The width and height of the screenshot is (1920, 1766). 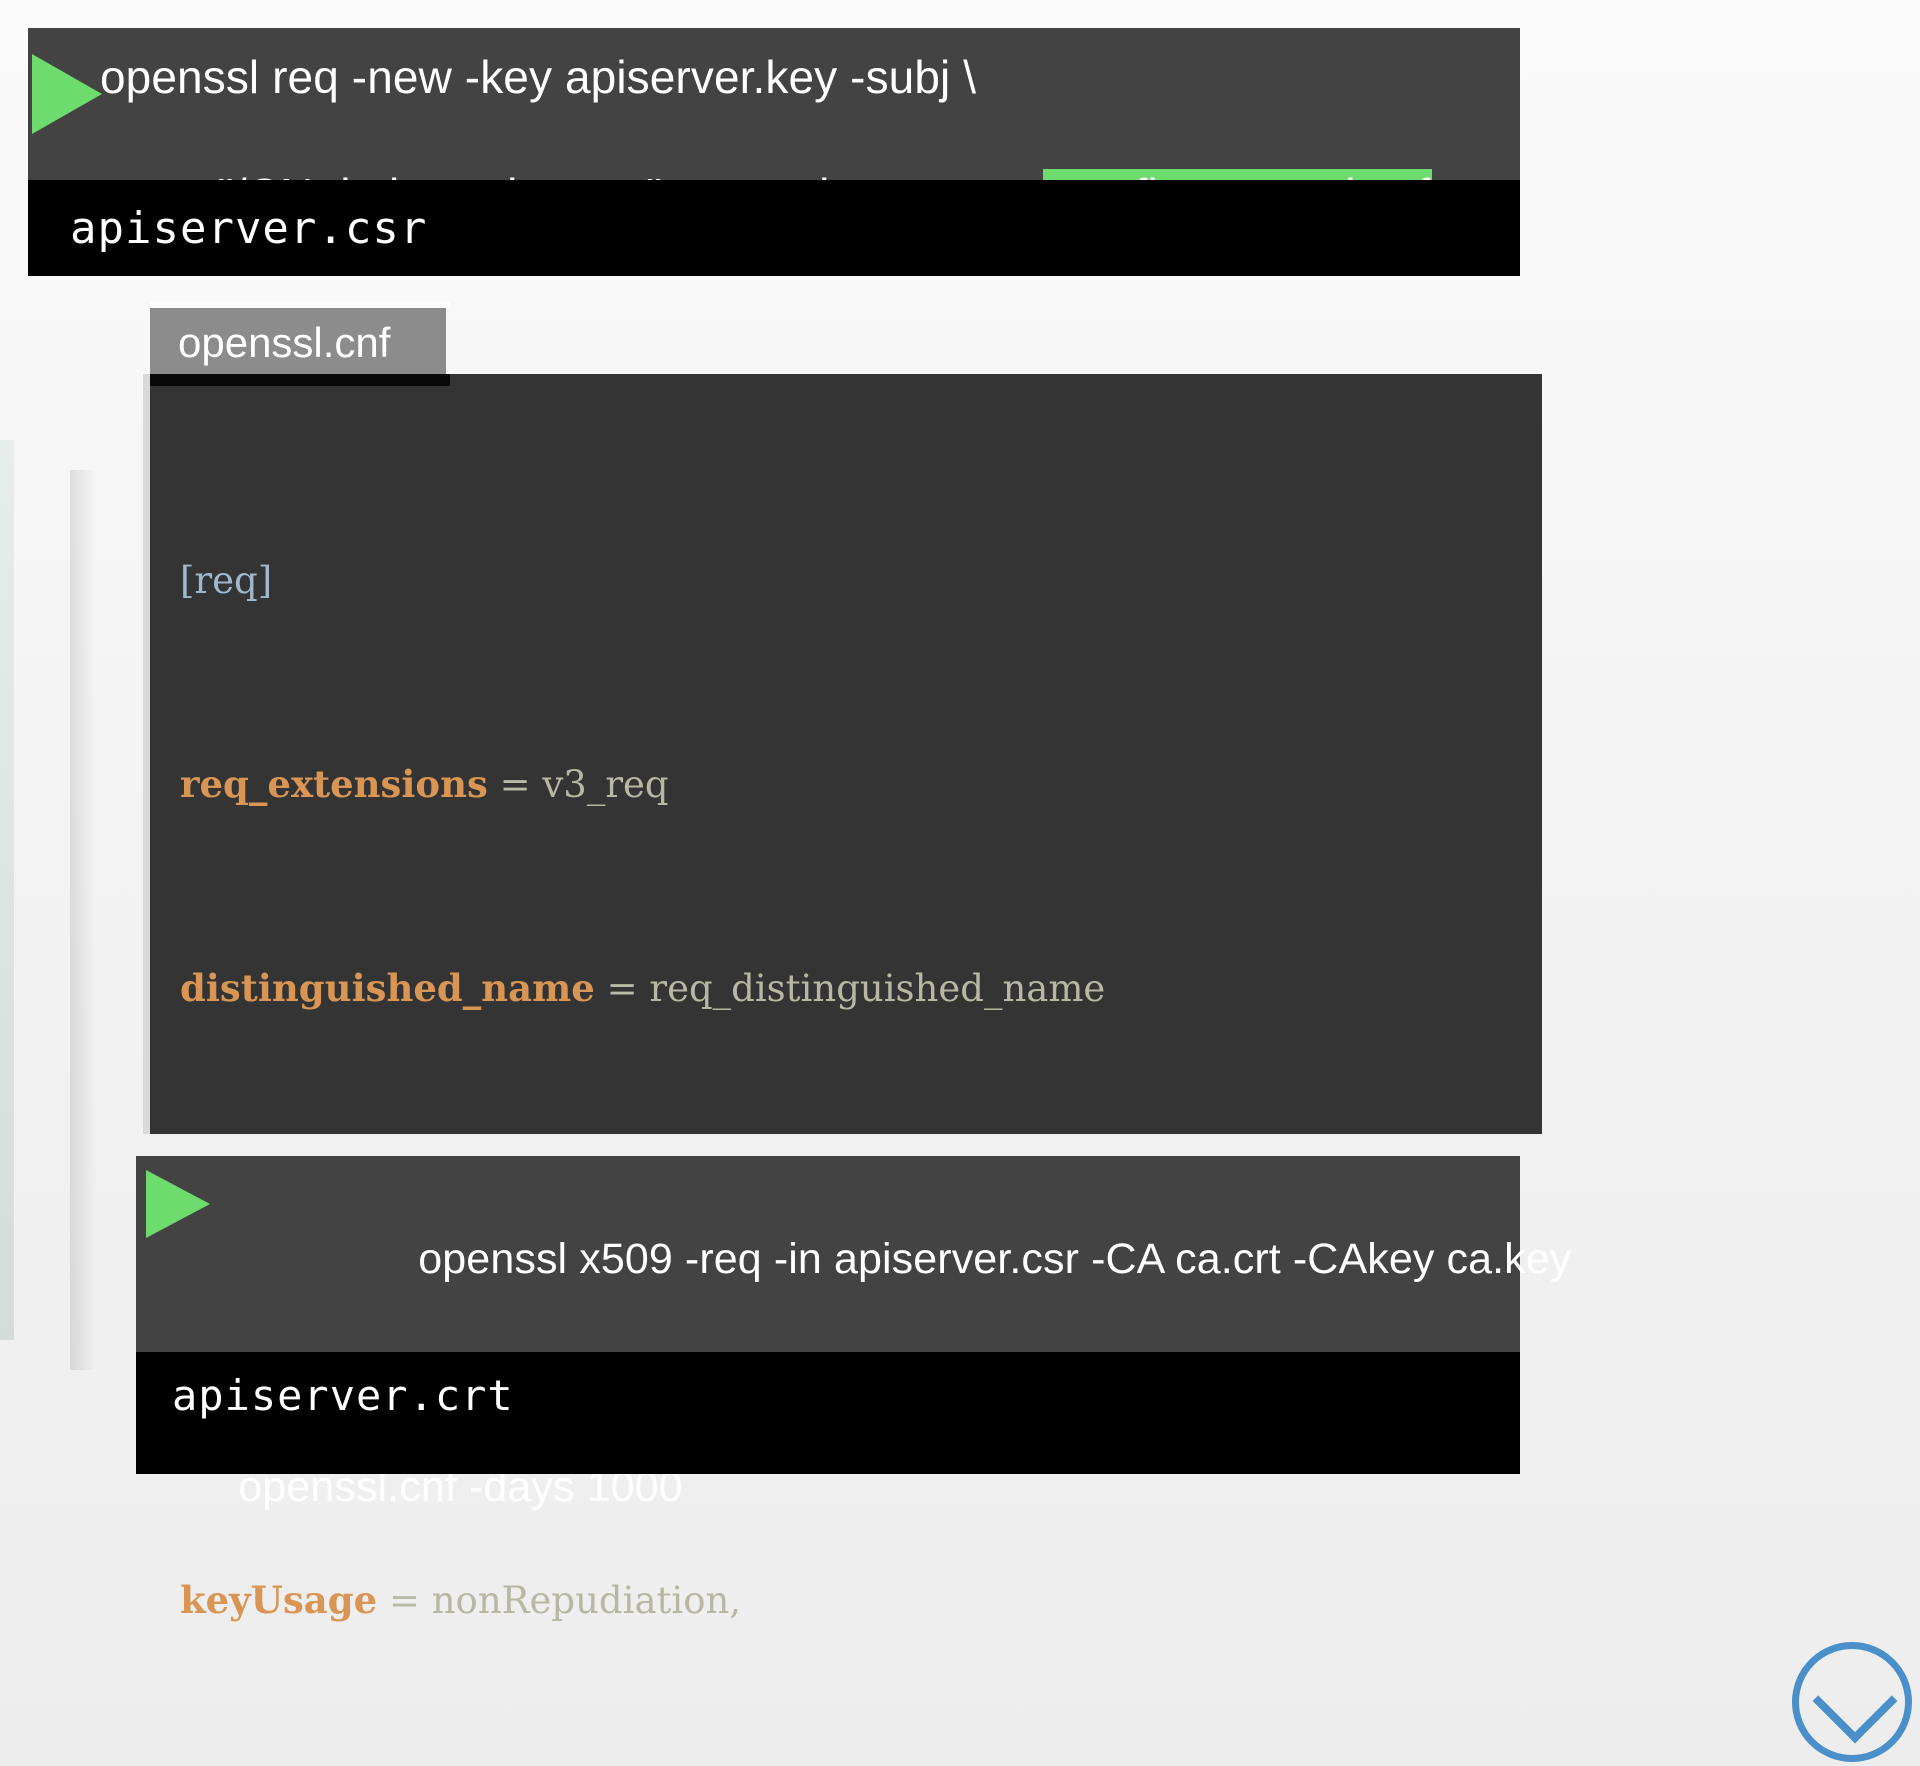 What do you see at coordinates (83, 920) in the screenshot?
I see `left-page-shadow` at bounding box center [83, 920].